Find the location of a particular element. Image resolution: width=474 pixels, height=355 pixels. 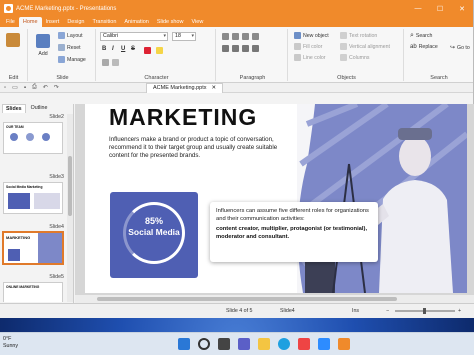

slide-group-label: Slide is located at coordinates (62, 78).